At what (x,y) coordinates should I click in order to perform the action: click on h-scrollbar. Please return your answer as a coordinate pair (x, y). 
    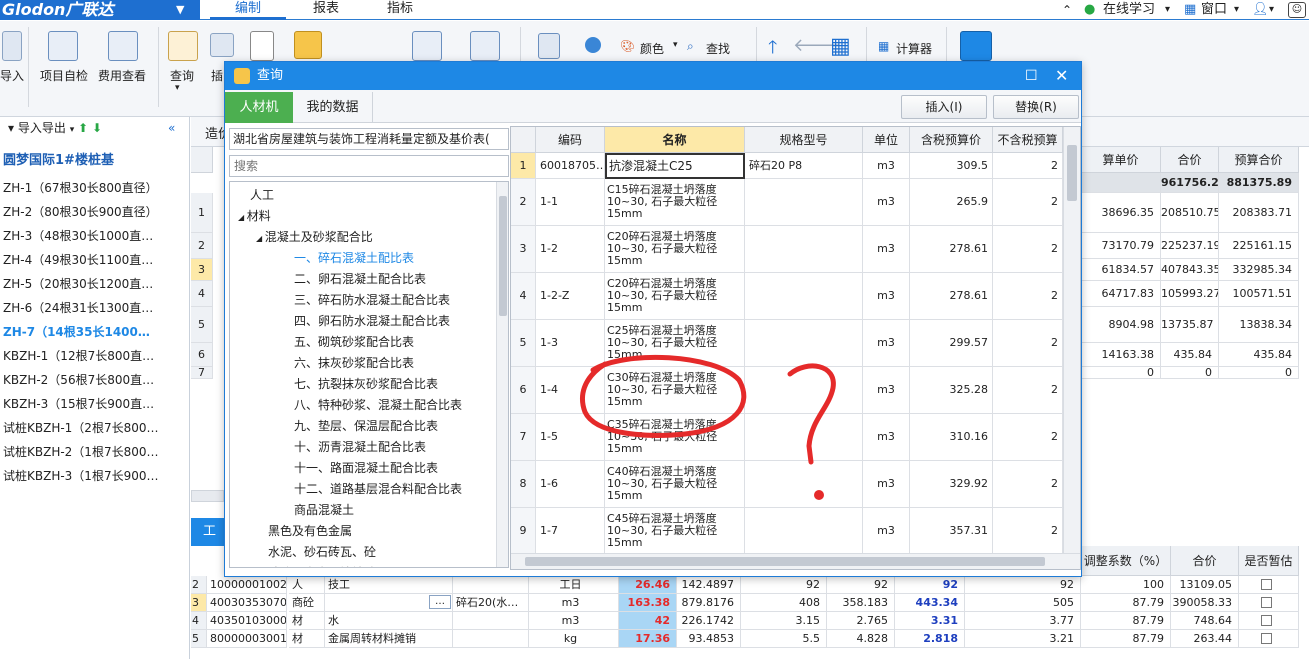
    Looking at the image, I should click on (207, 496).